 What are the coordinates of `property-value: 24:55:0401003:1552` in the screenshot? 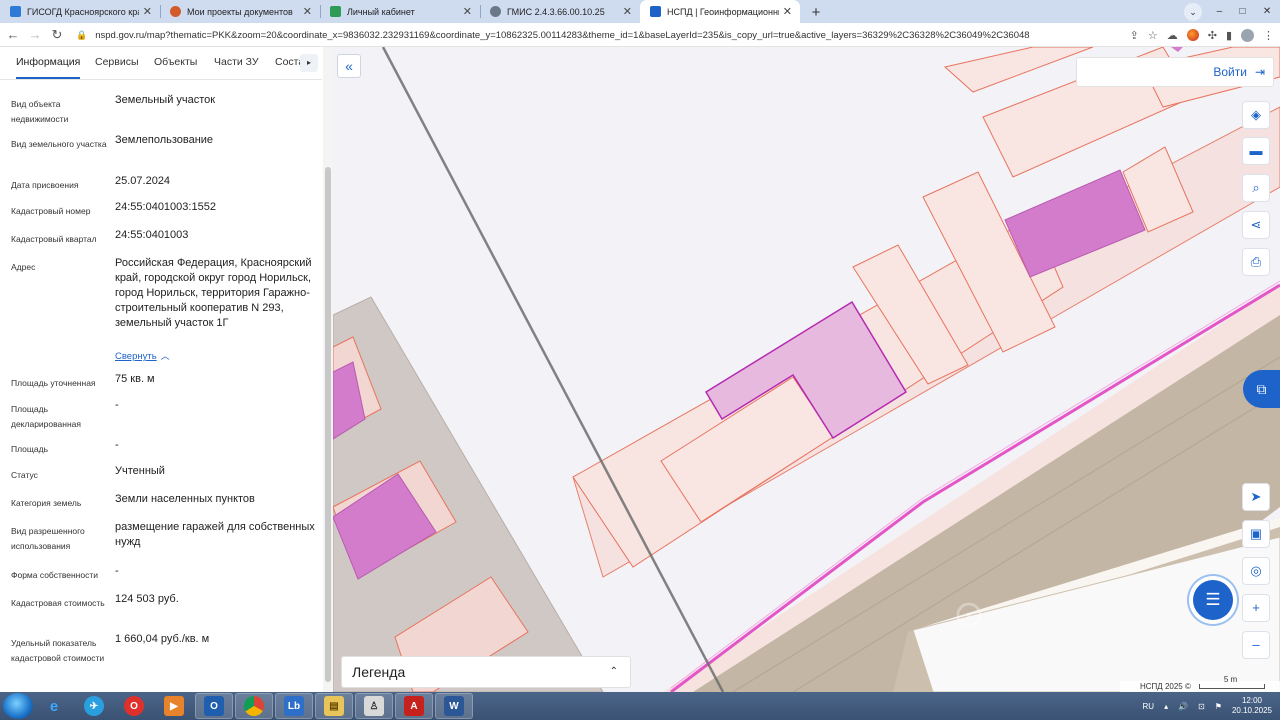 It's located at (215, 207).